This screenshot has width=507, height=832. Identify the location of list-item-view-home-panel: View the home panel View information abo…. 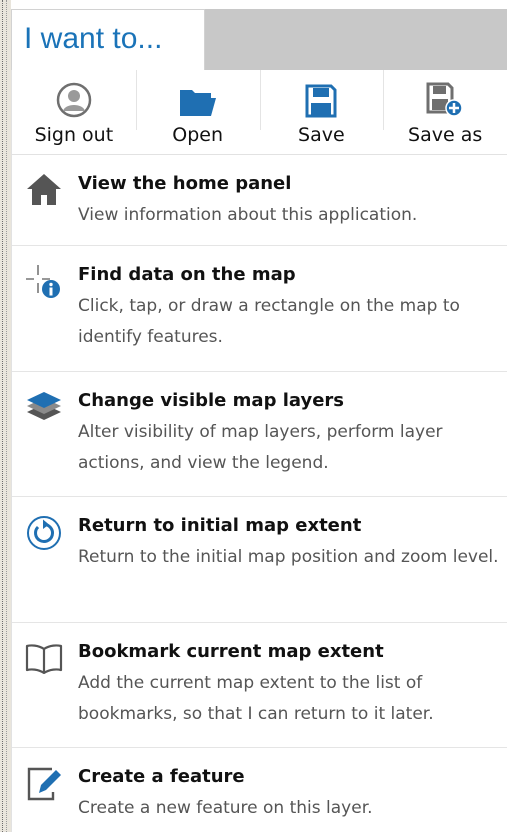
(259, 200).